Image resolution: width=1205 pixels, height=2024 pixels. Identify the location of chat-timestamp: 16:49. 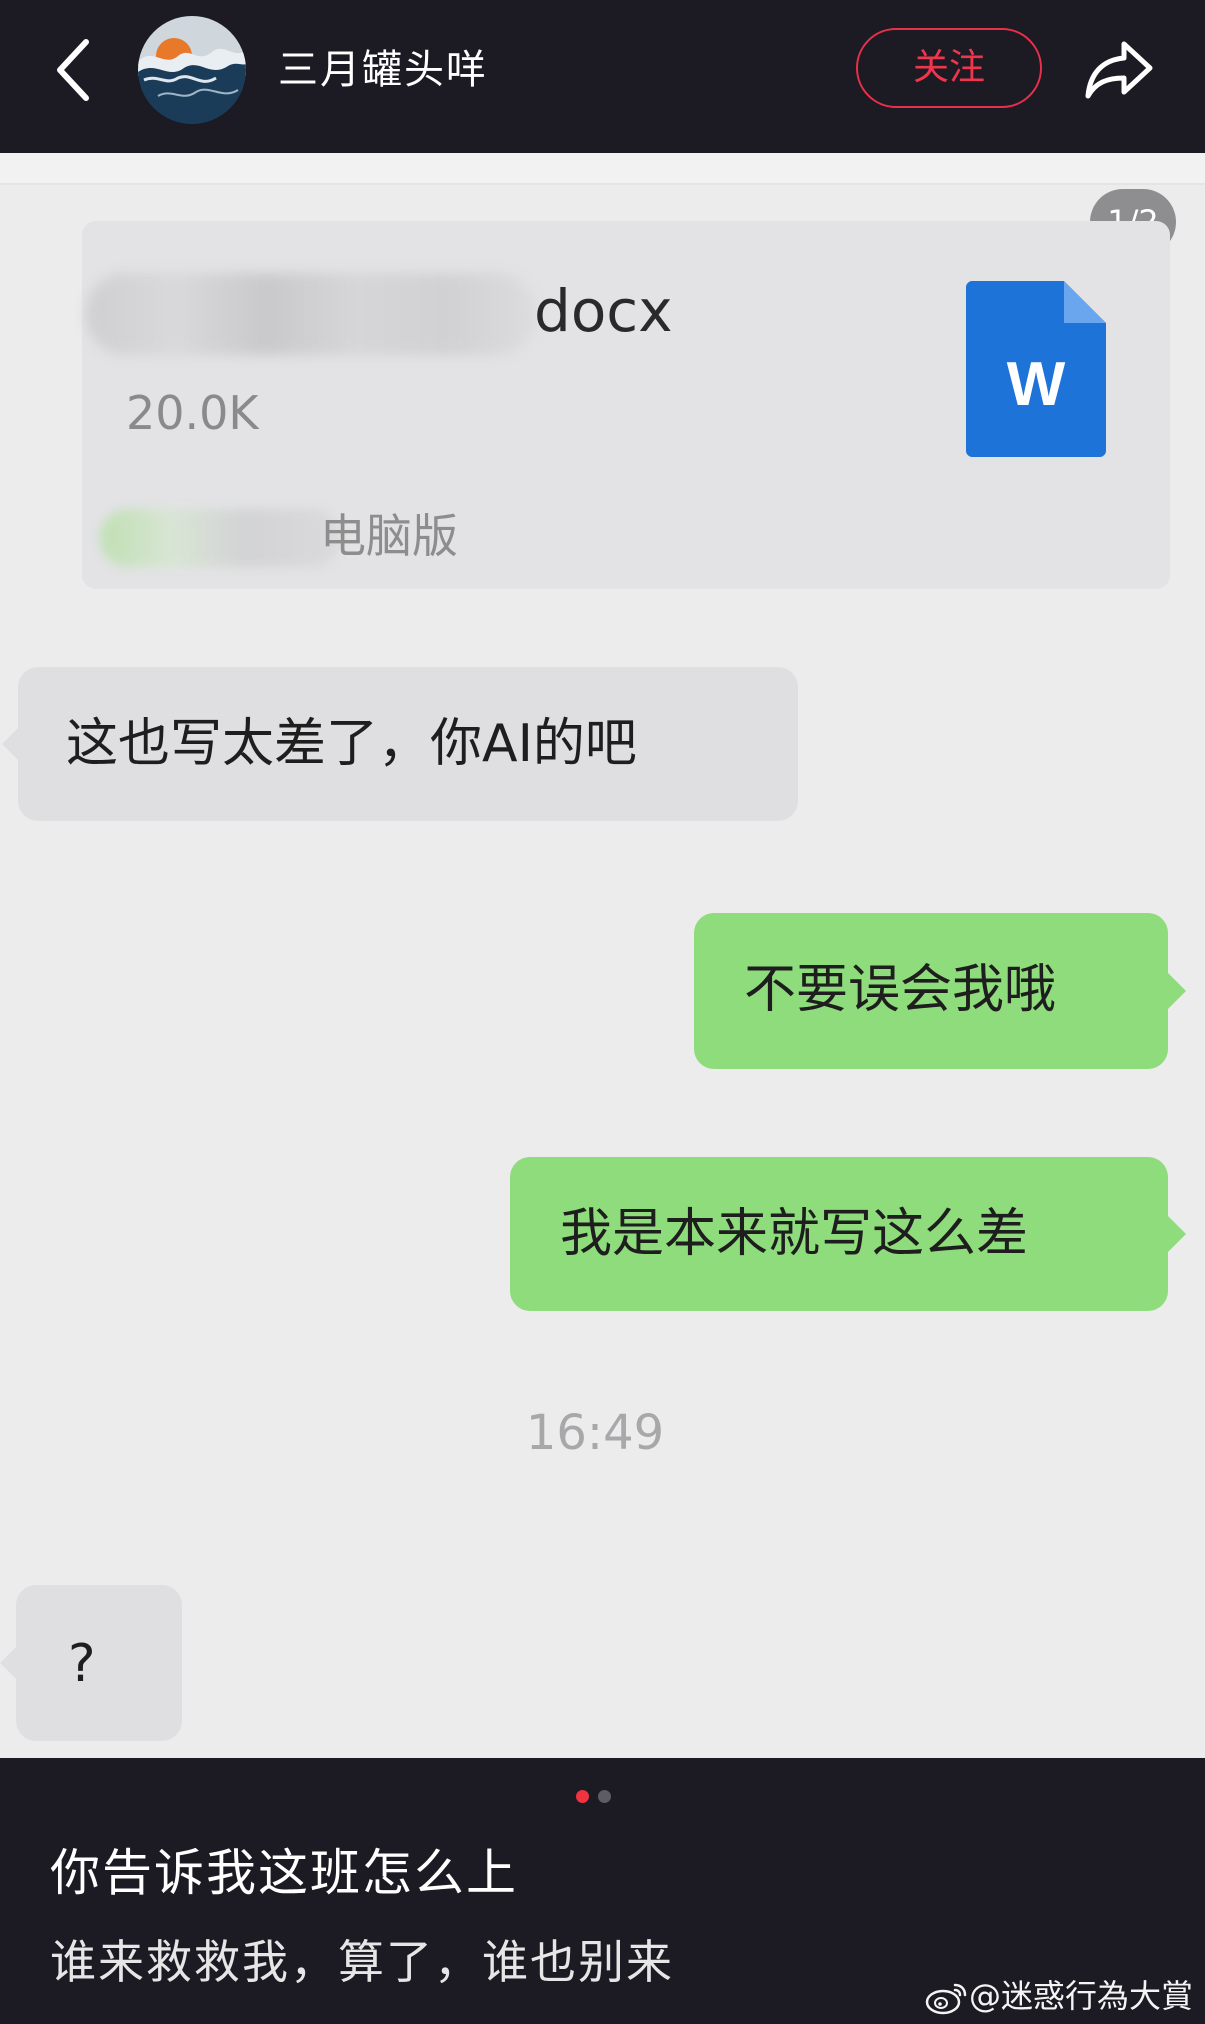
(595, 1433).